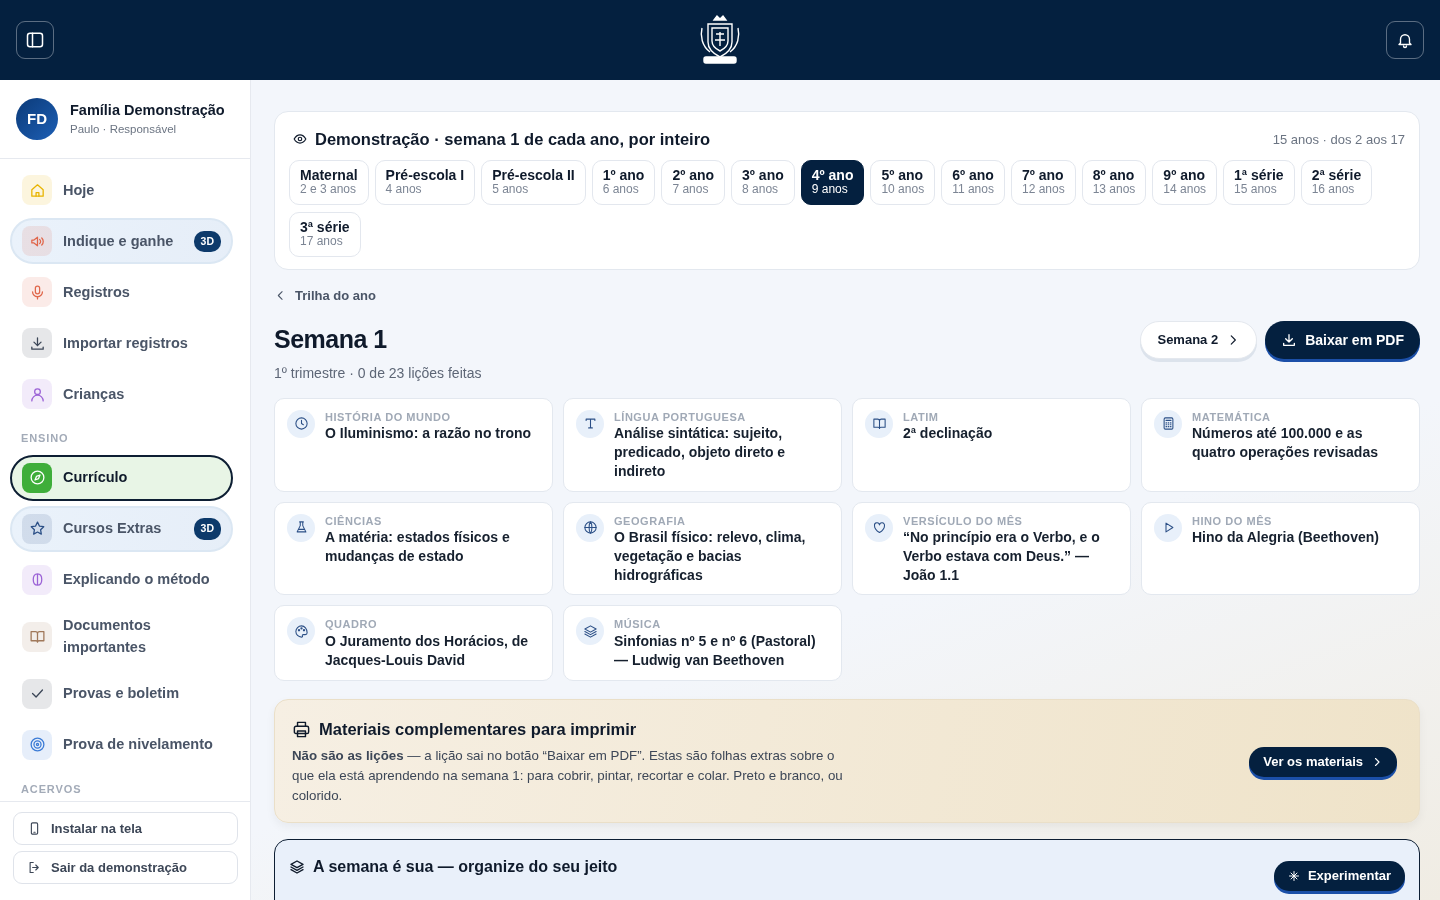 Image resolution: width=1440 pixels, height=900 pixels. Describe the element at coordinates (325, 234) in the screenshot. I see `grade-chip: 3ª série 17 anos` at that location.